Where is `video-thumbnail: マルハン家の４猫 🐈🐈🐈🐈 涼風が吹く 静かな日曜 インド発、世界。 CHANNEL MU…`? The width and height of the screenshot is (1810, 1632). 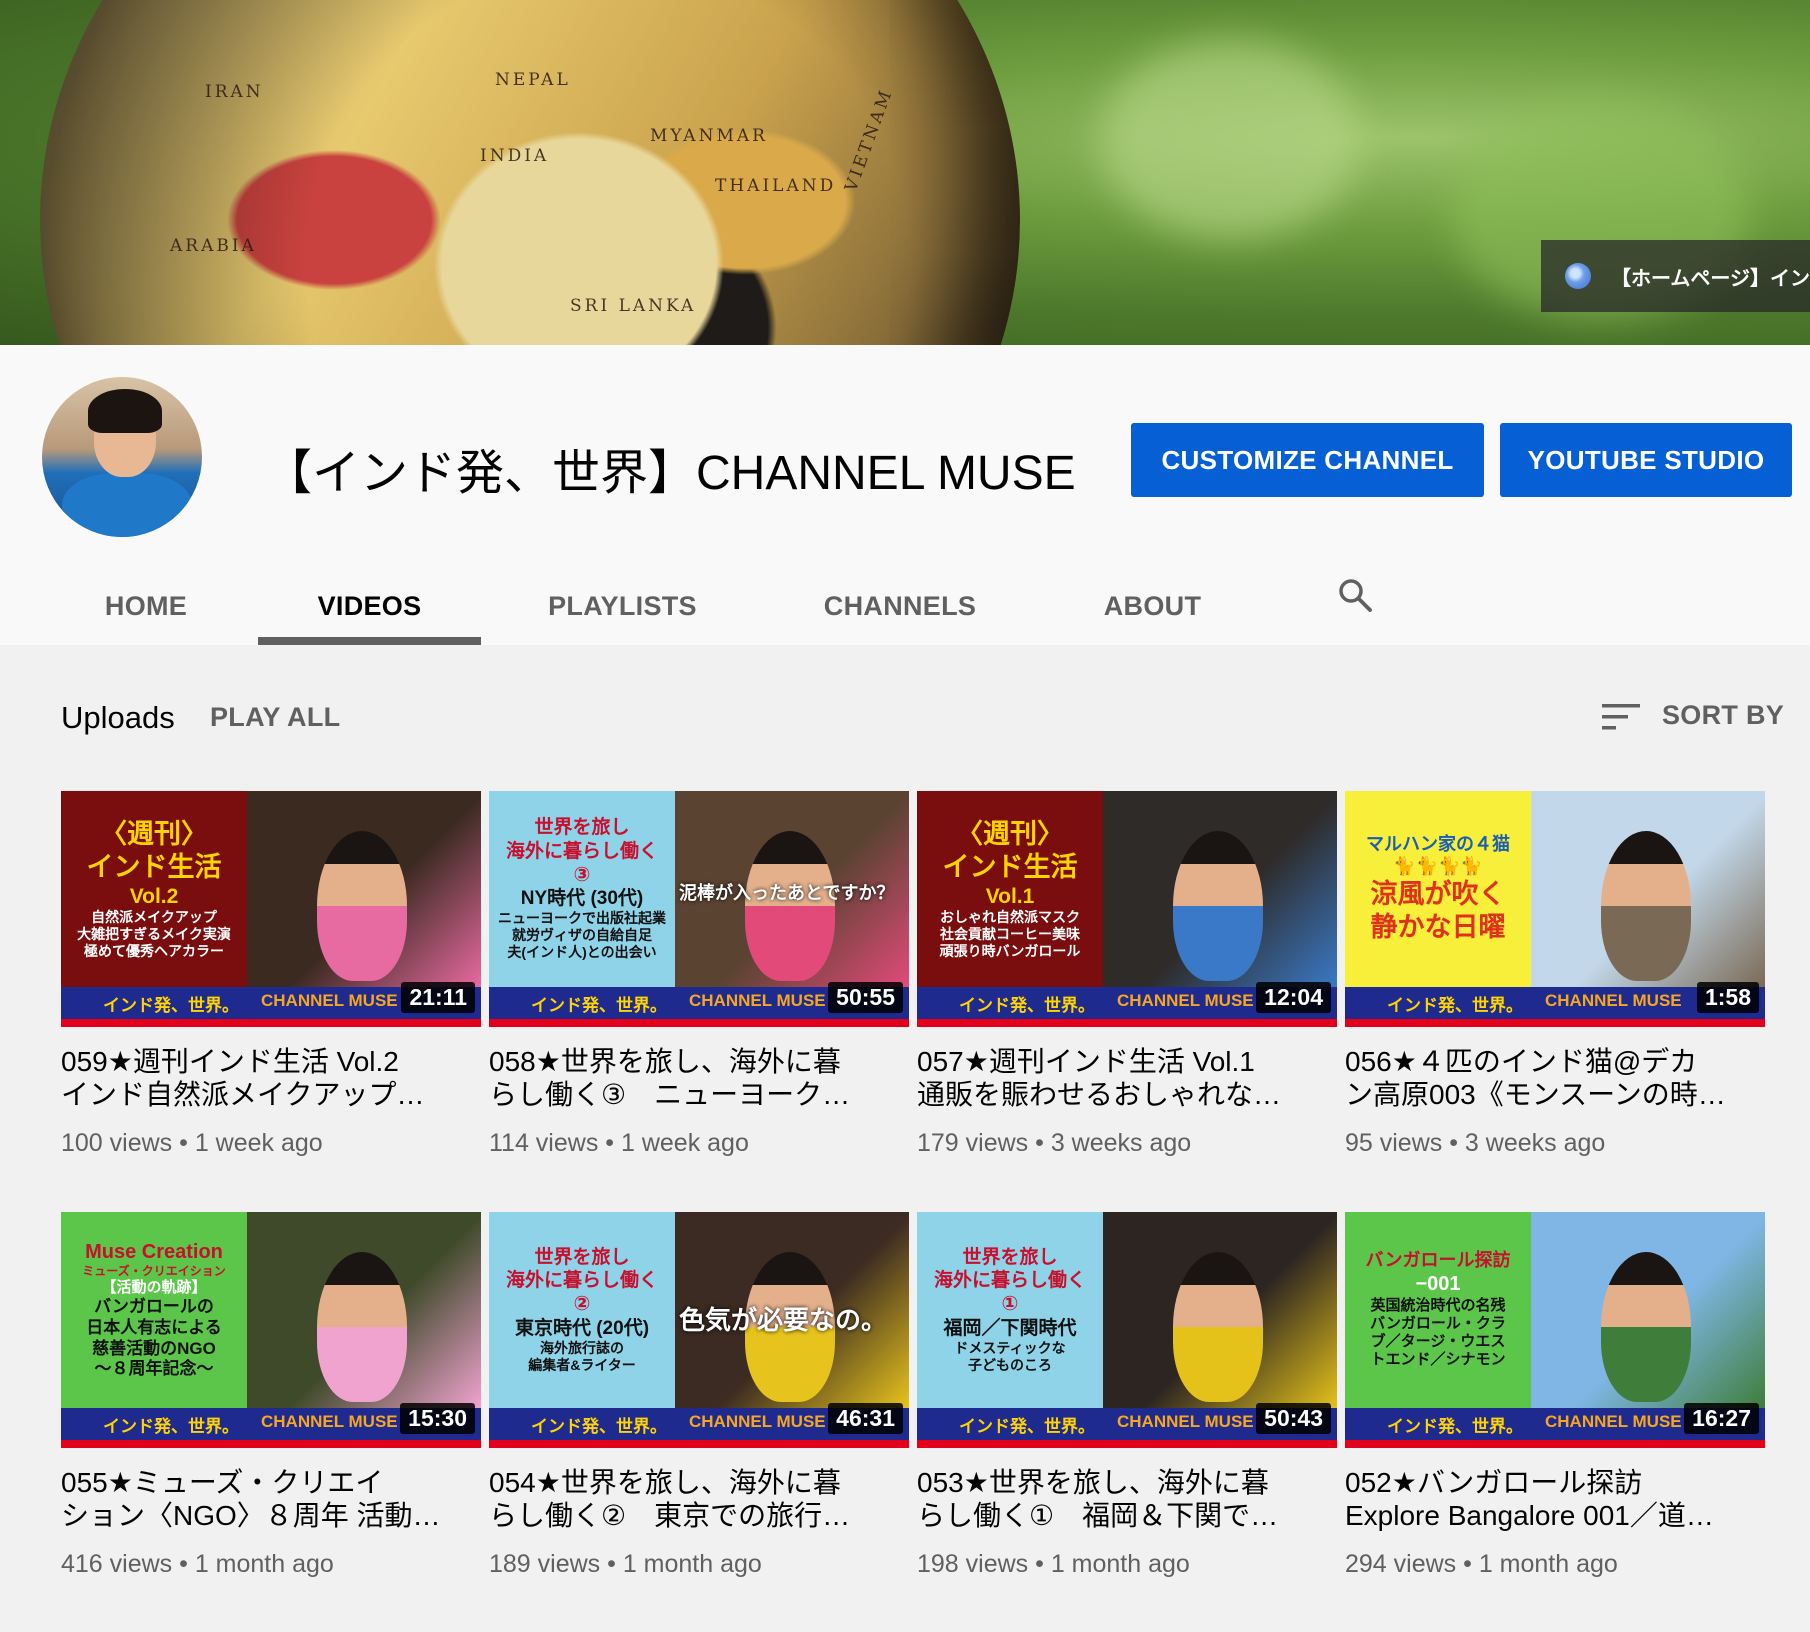 video-thumbnail: マルハン家の４猫 🐈🐈🐈🐈 涼風が吹く 静かな日曜 インド発、世界。 CHANNEL MU… is located at coordinates (1555, 909).